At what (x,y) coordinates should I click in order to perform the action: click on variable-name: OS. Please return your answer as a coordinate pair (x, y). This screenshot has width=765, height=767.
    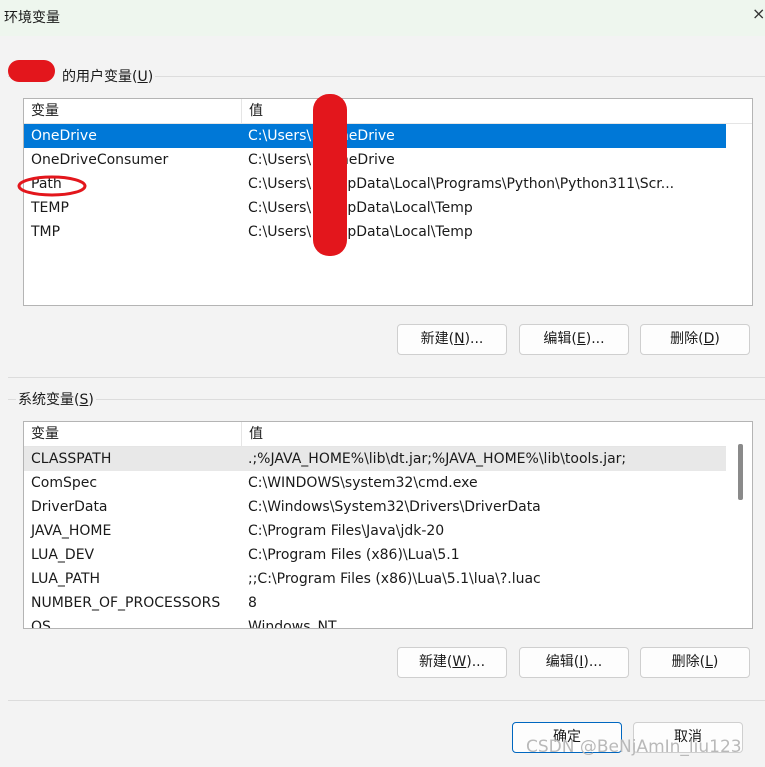
    Looking at the image, I should click on (41, 624).